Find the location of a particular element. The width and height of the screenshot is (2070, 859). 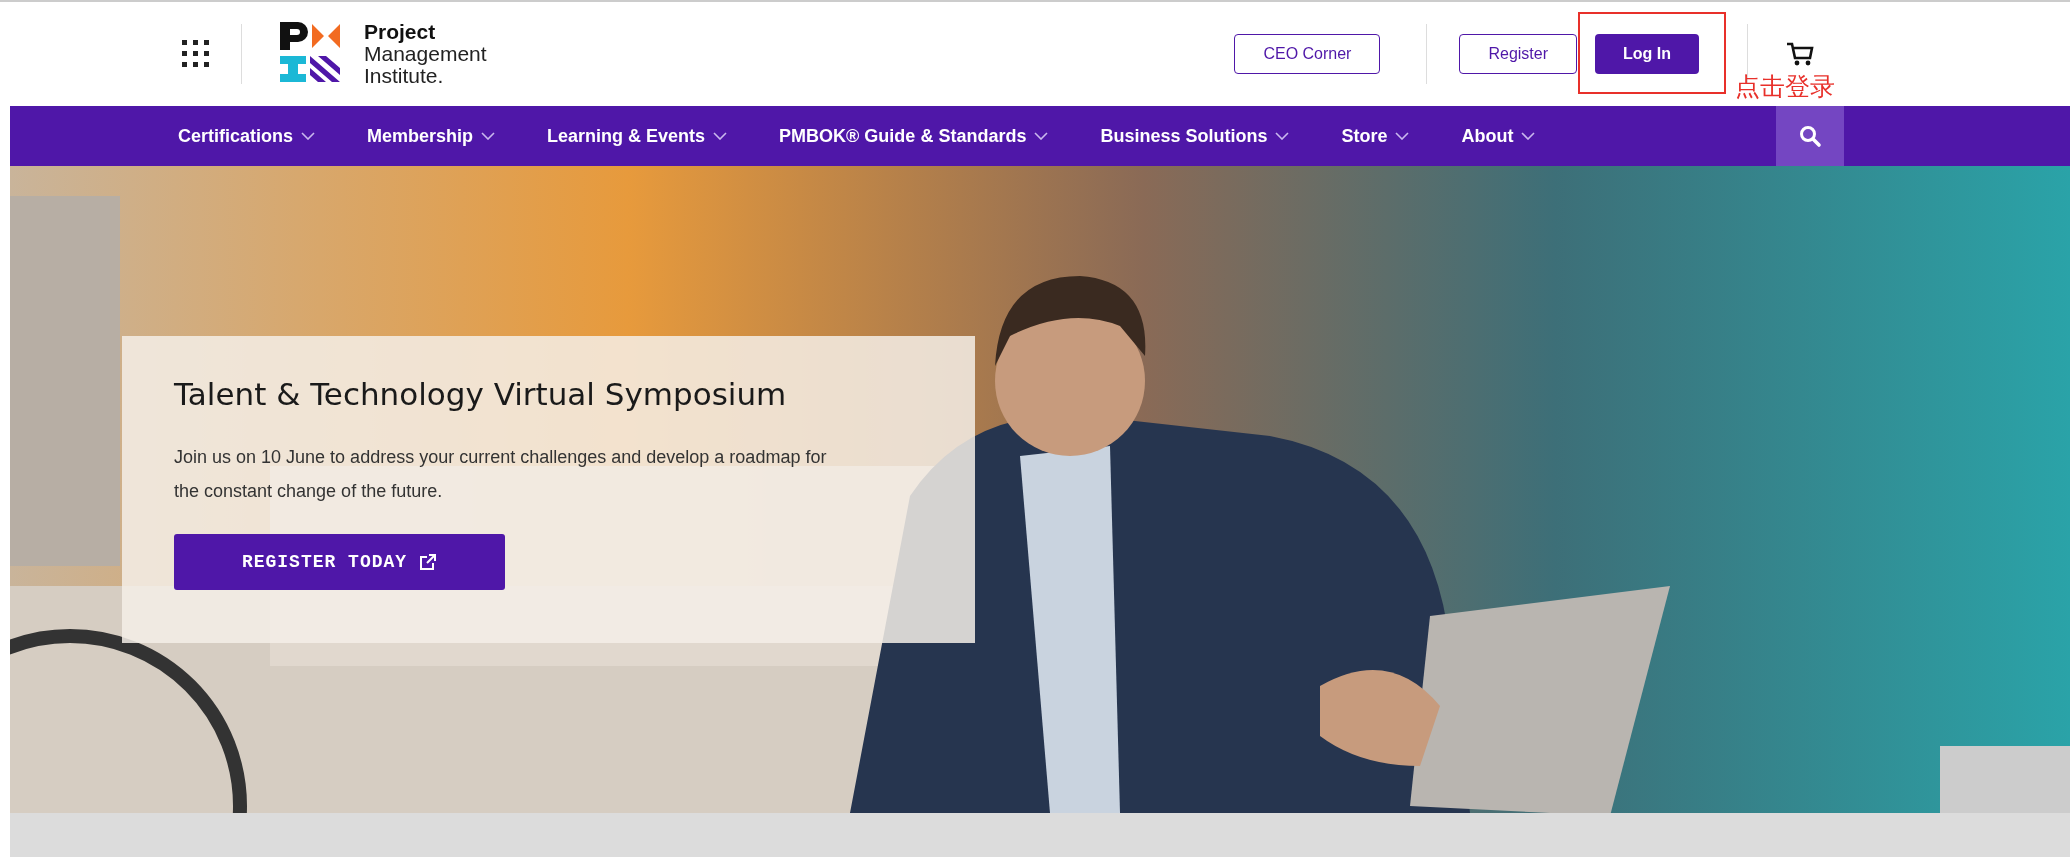

annotation-text: 点击登录 is located at coordinates (1785, 87).